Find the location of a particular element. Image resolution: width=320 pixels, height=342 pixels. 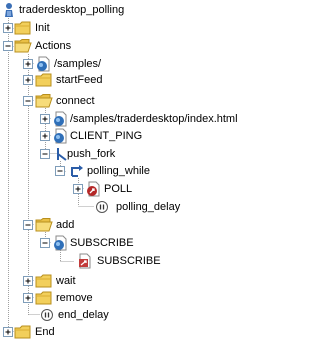

tree-node-polling-while: polling_while is located at coordinates (100, 171).